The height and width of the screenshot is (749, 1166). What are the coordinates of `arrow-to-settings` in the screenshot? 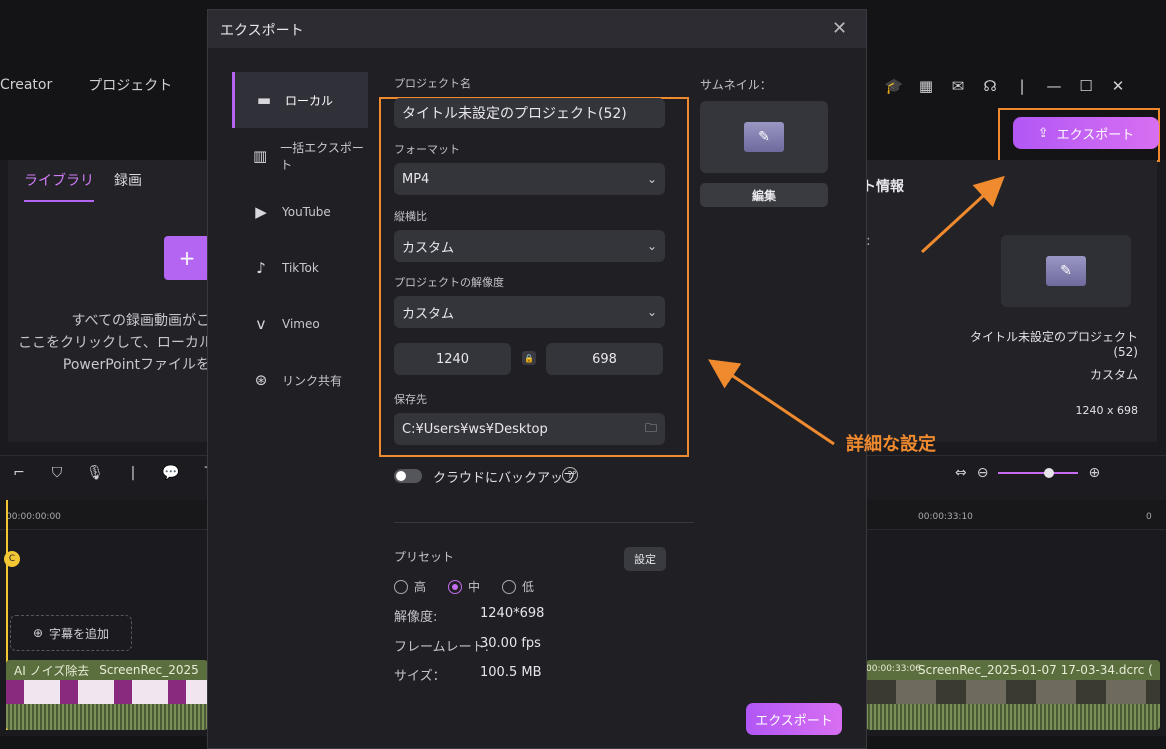 It's located at (771, 402).